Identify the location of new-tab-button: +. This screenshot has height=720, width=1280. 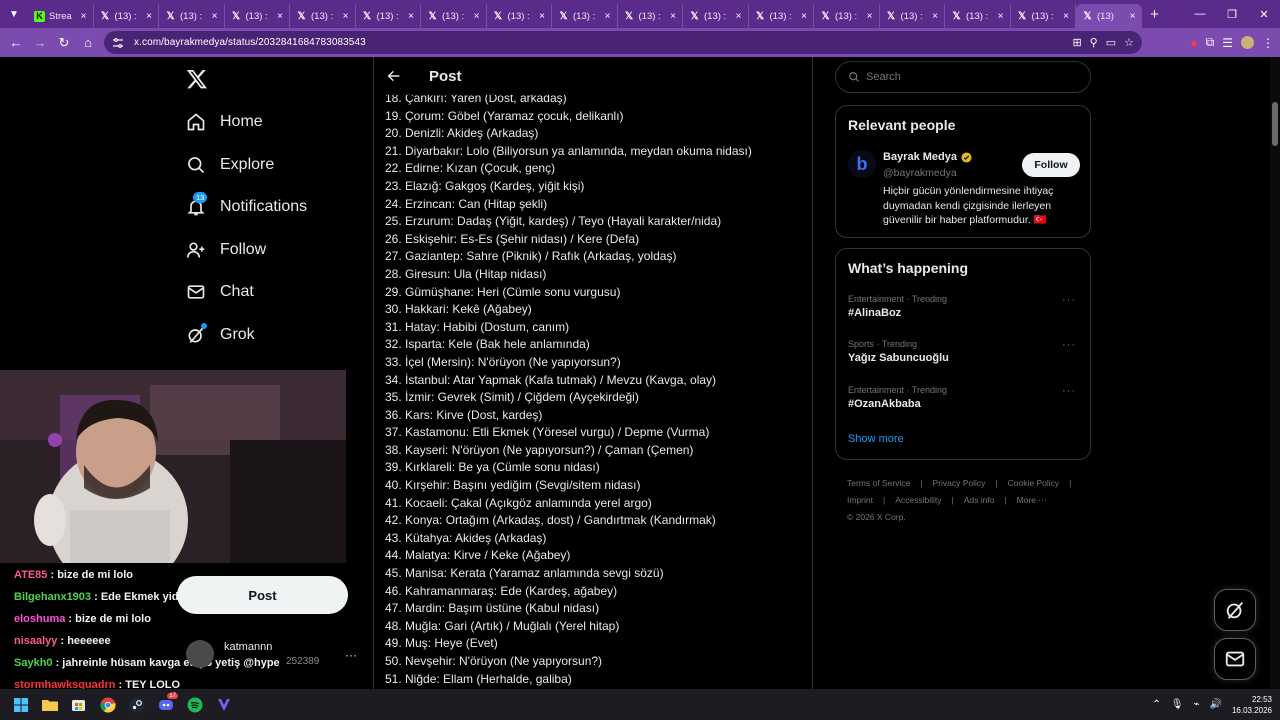
(1155, 14).